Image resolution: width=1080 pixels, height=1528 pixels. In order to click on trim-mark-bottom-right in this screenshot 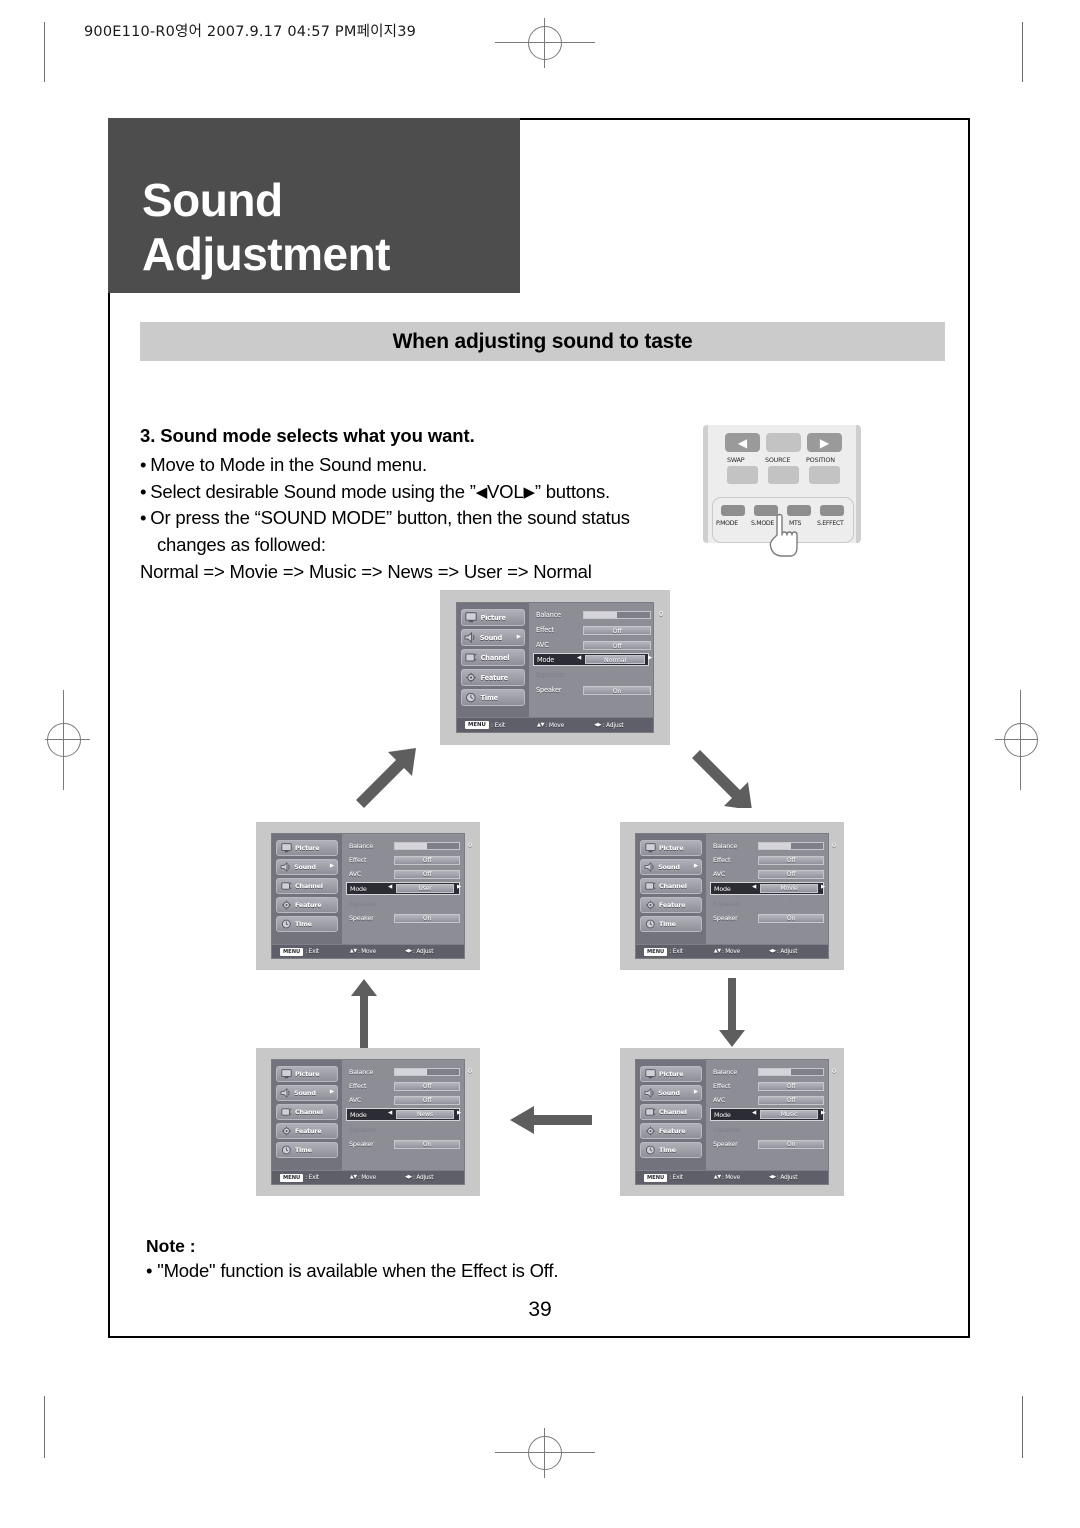, I will do `click(1022, 1427)`.